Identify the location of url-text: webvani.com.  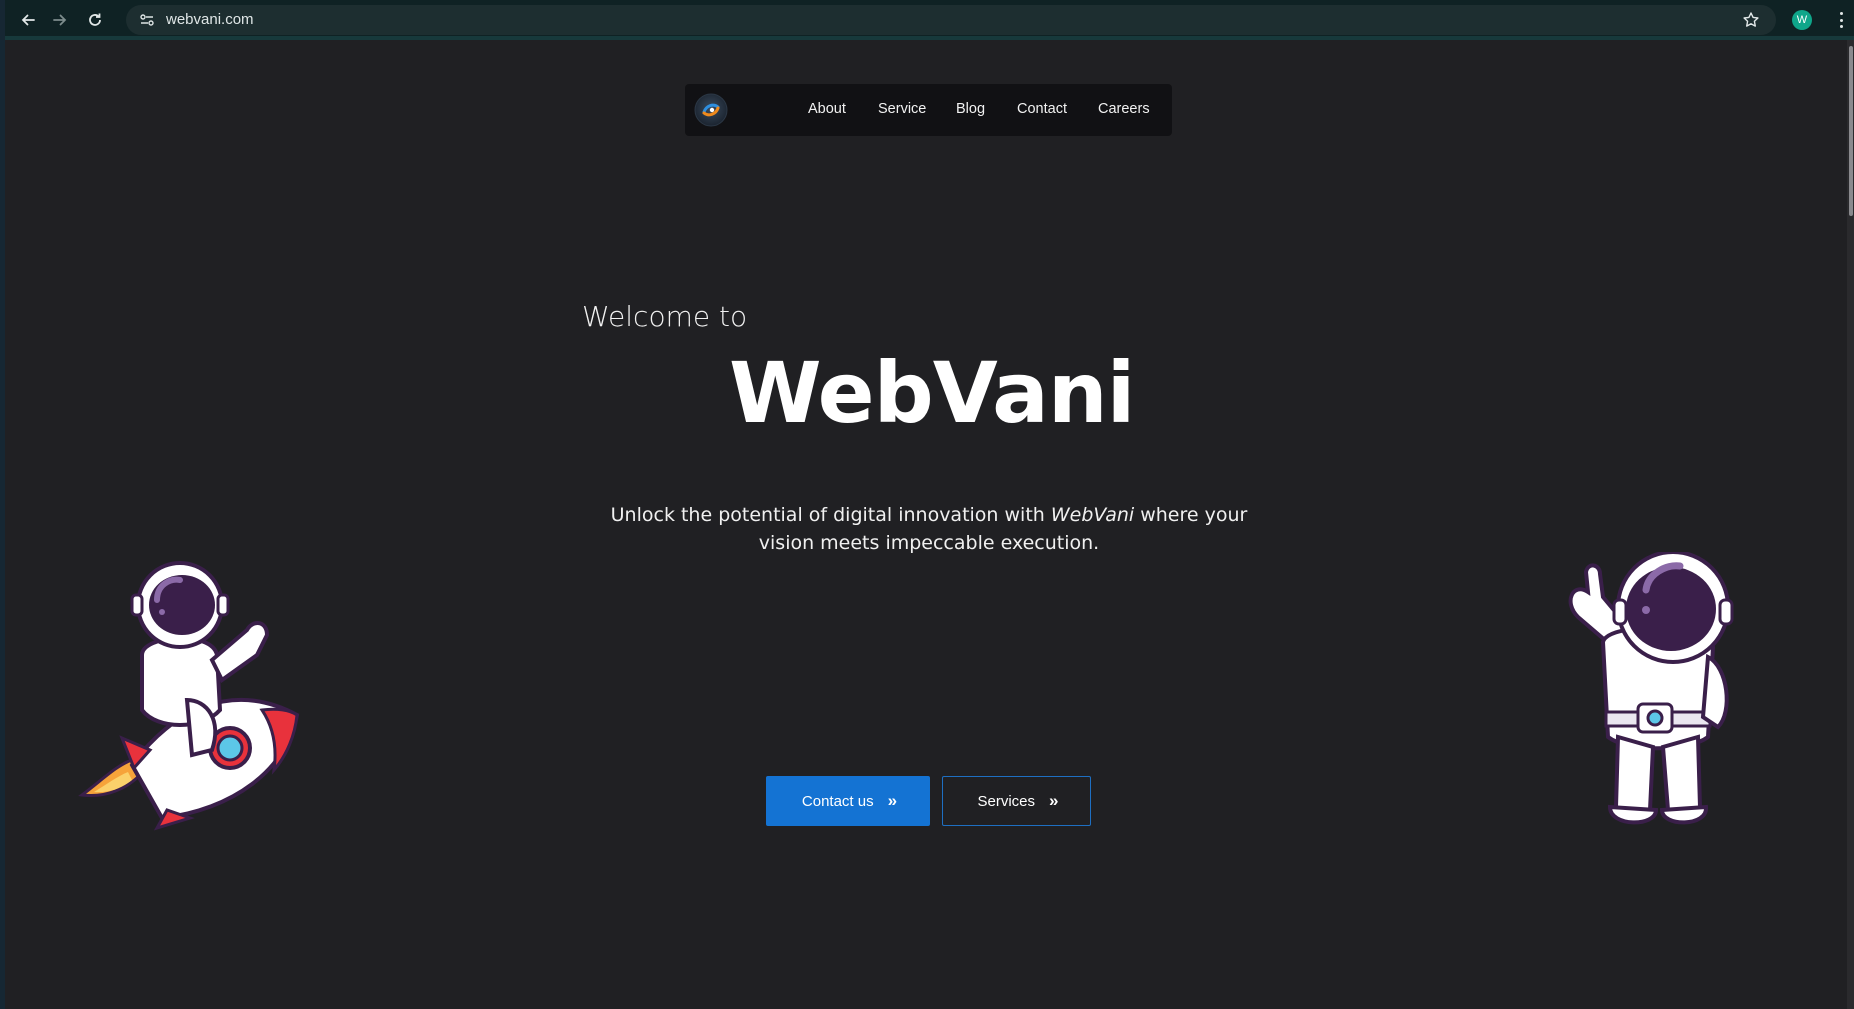
(210, 19).